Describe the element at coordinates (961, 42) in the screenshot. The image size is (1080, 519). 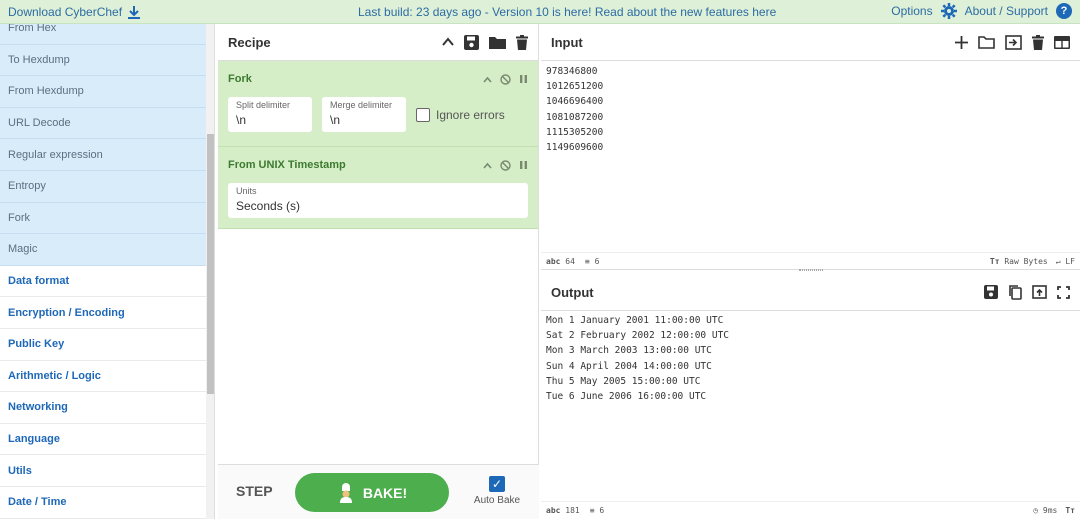
I see `plus-icon` at that location.